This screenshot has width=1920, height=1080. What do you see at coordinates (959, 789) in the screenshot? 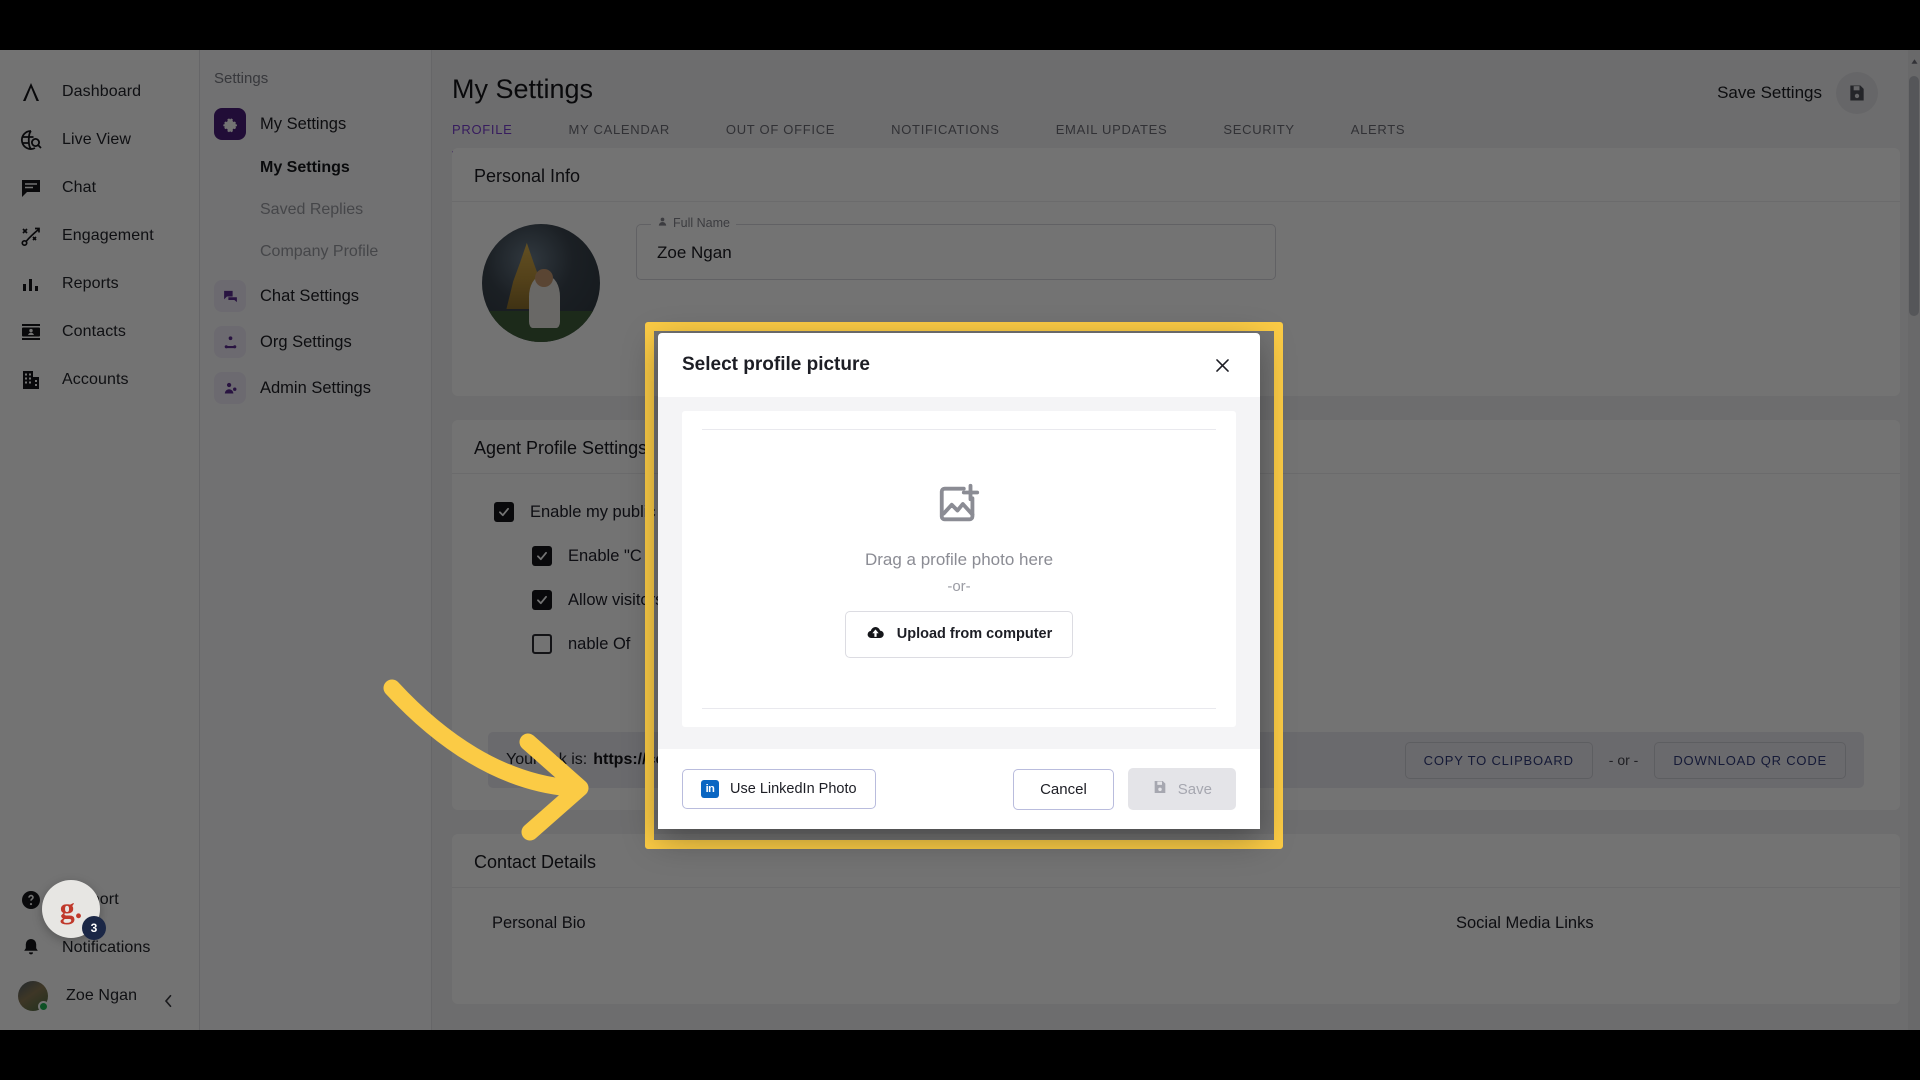
I see `dialog-footer: in Use LinkedIn Photo Cancel Save` at bounding box center [959, 789].